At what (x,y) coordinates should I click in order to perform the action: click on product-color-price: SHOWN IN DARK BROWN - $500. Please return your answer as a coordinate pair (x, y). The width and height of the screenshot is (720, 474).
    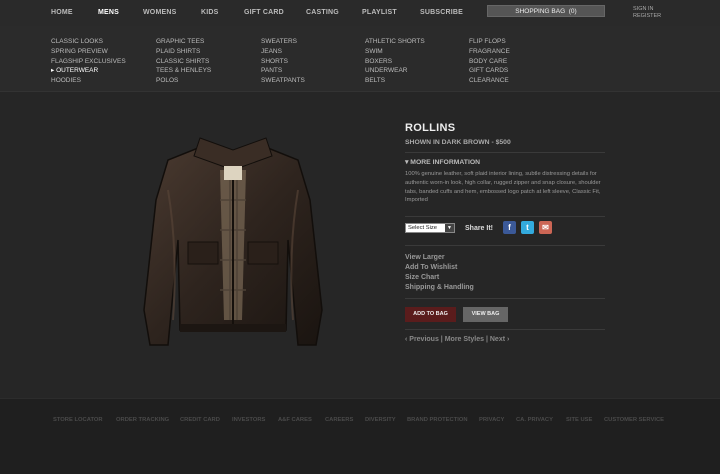
    Looking at the image, I should click on (458, 142).